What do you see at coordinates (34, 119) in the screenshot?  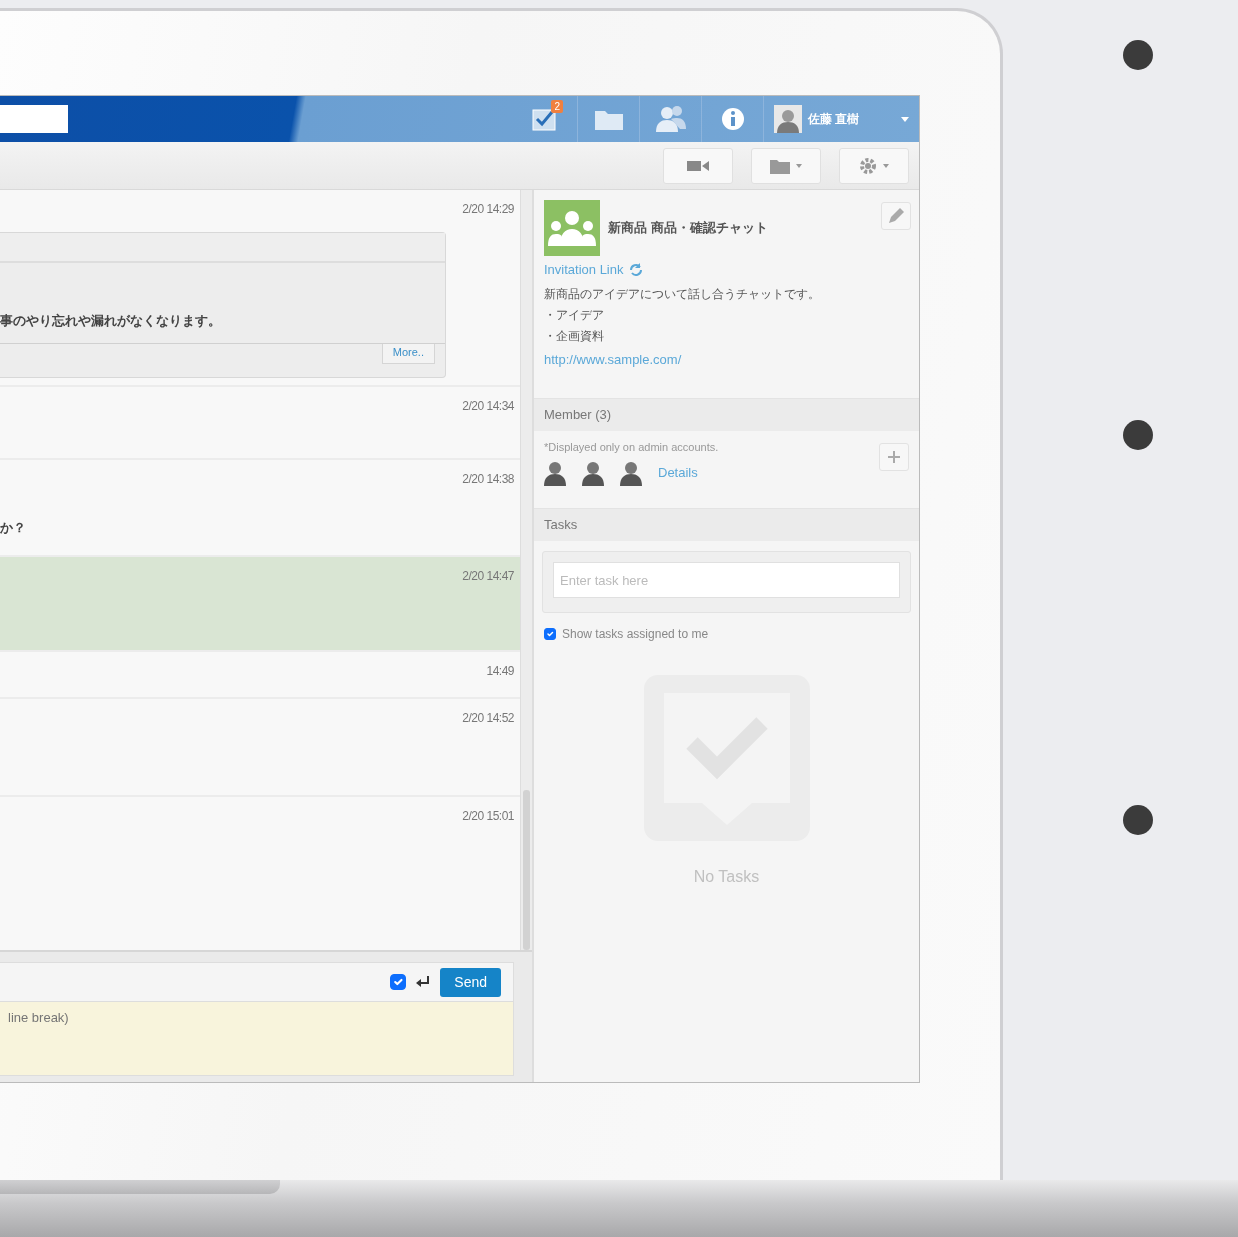 I see `search-field` at bounding box center [34, 119].